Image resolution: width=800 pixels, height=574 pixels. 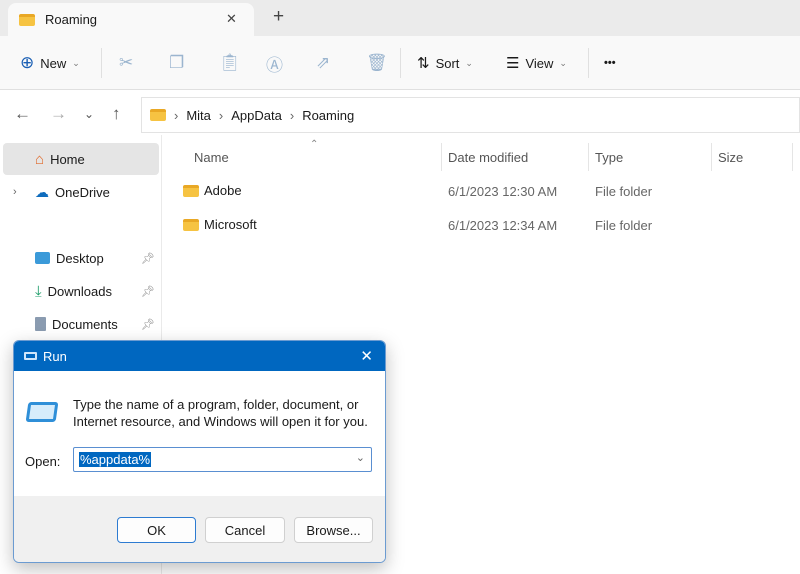 What do you see at coordinates (40, 324) in the screenshot?
I see `document-icon` at bounding box center [40, 324].